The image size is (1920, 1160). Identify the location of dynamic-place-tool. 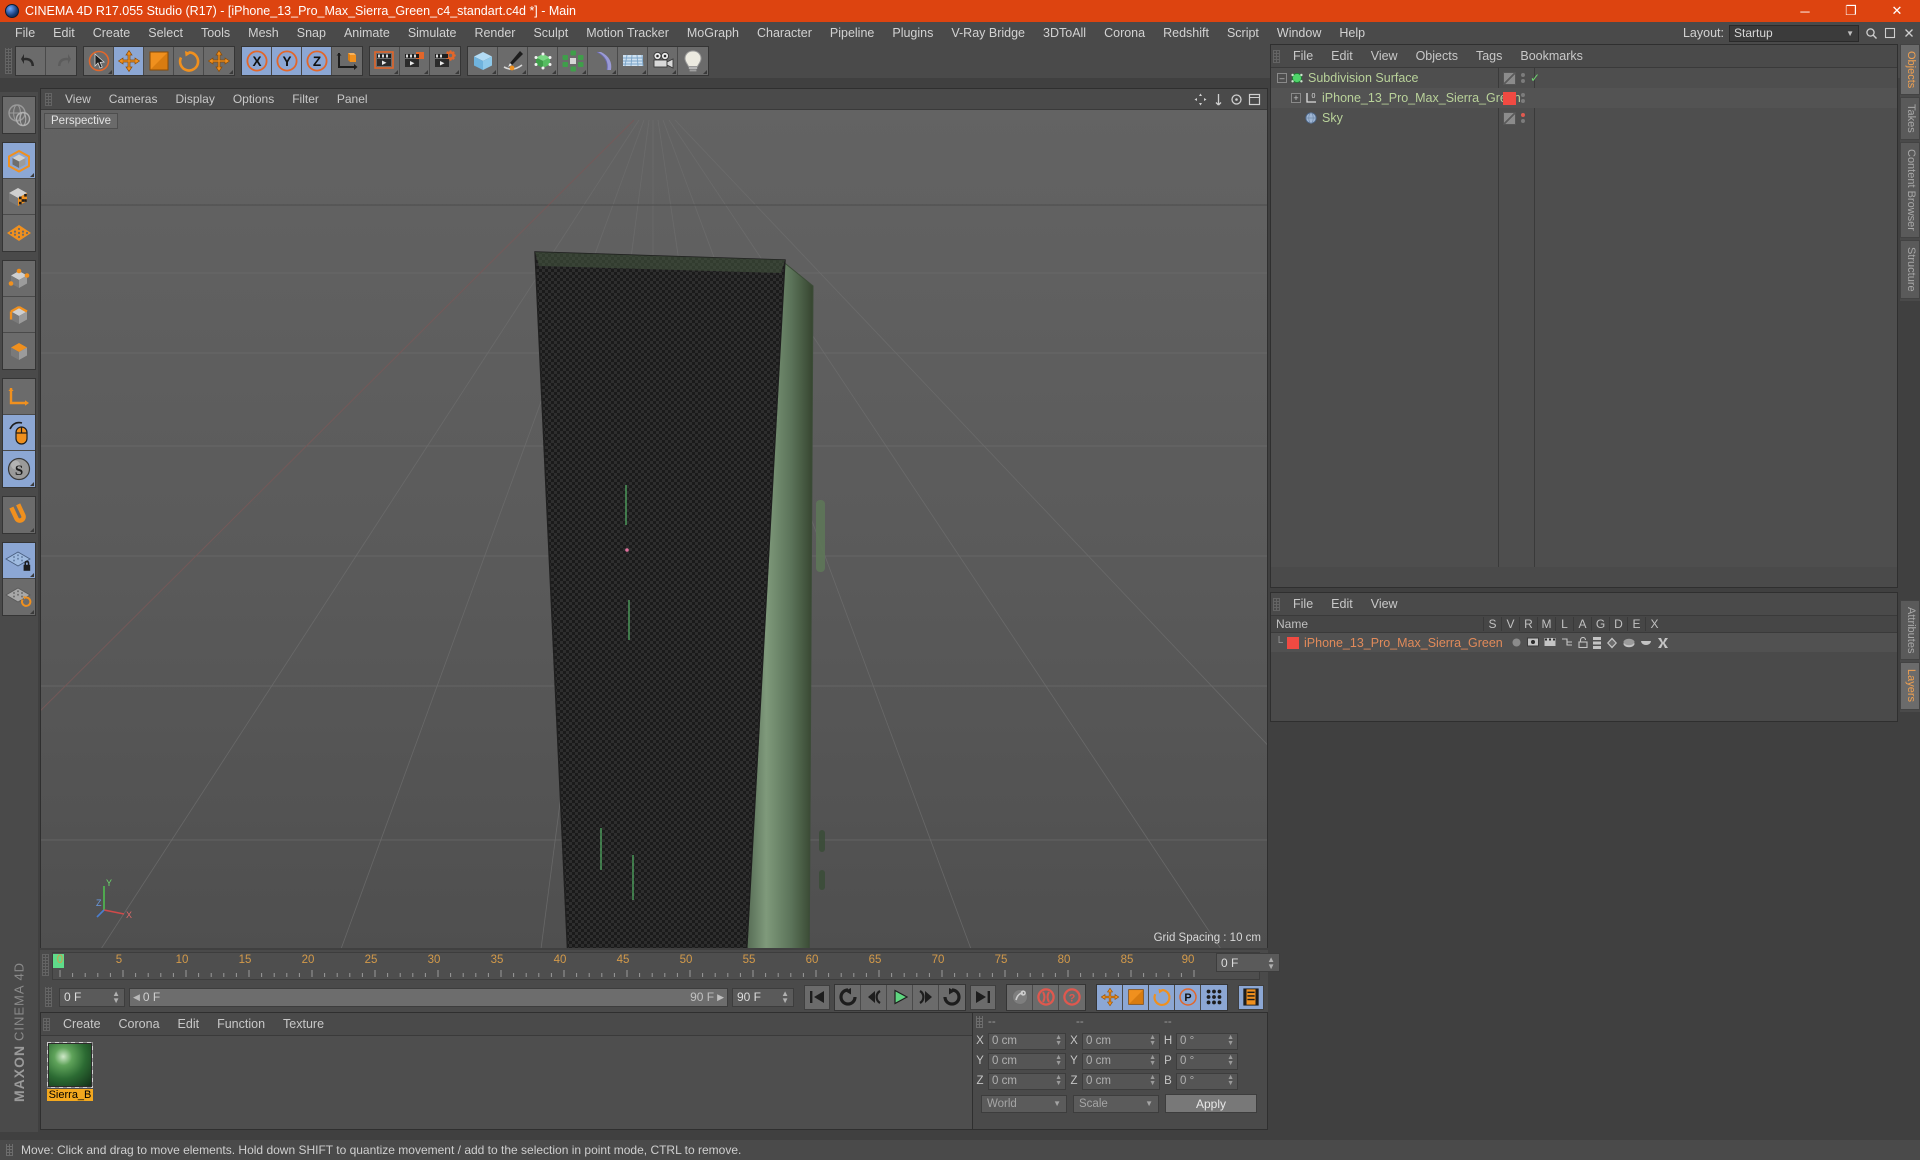
(219, 61).